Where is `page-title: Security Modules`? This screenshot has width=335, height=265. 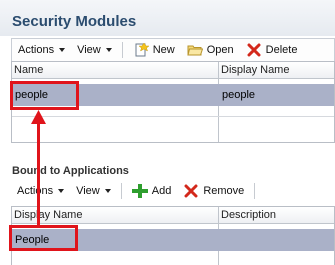 page-title: Security Modules is located at coordinates (74, 21).